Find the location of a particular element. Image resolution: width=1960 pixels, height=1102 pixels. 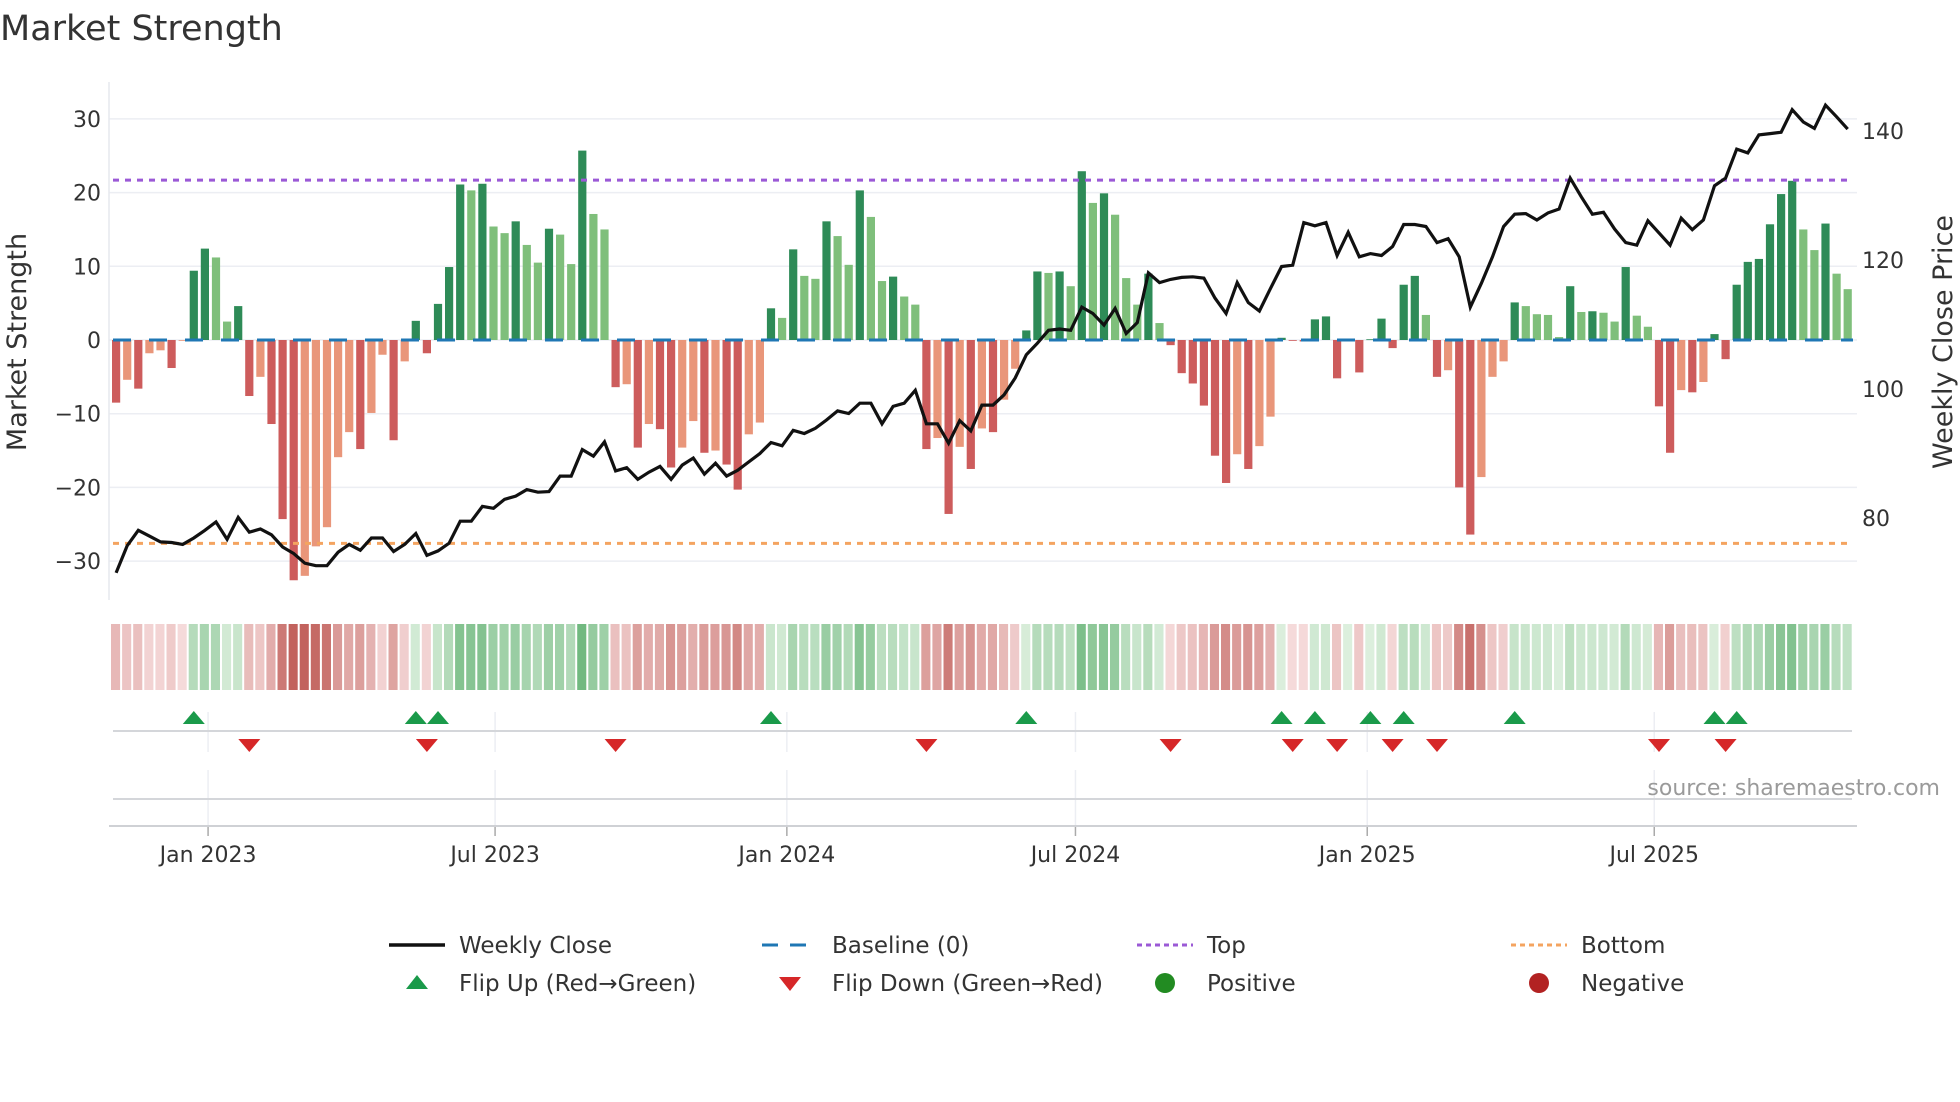

legend-label: Weekly Close is located at coordinates (535, 946).